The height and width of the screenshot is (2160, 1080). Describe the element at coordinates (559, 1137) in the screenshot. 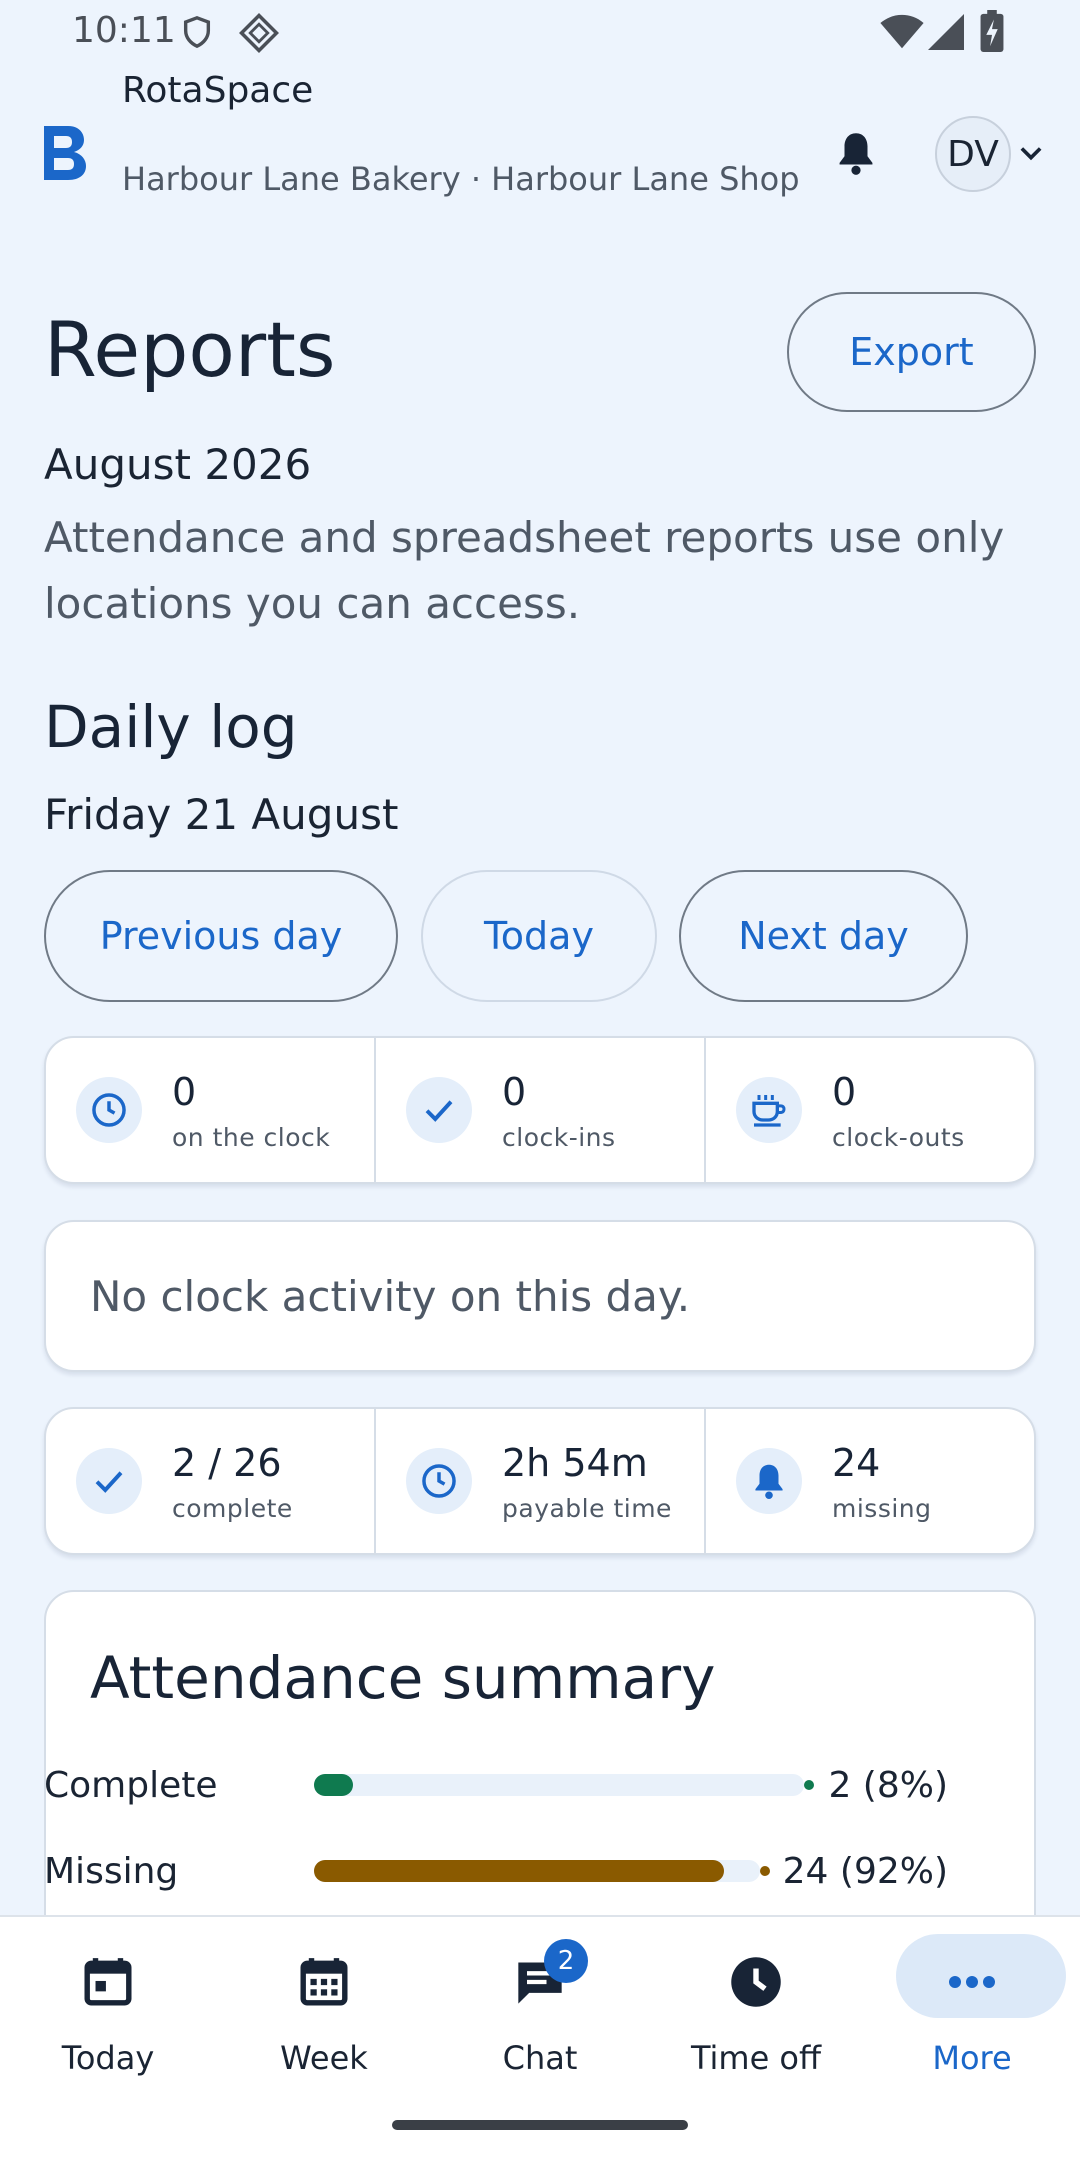

I see `stat-label: clock-ins` at that location.